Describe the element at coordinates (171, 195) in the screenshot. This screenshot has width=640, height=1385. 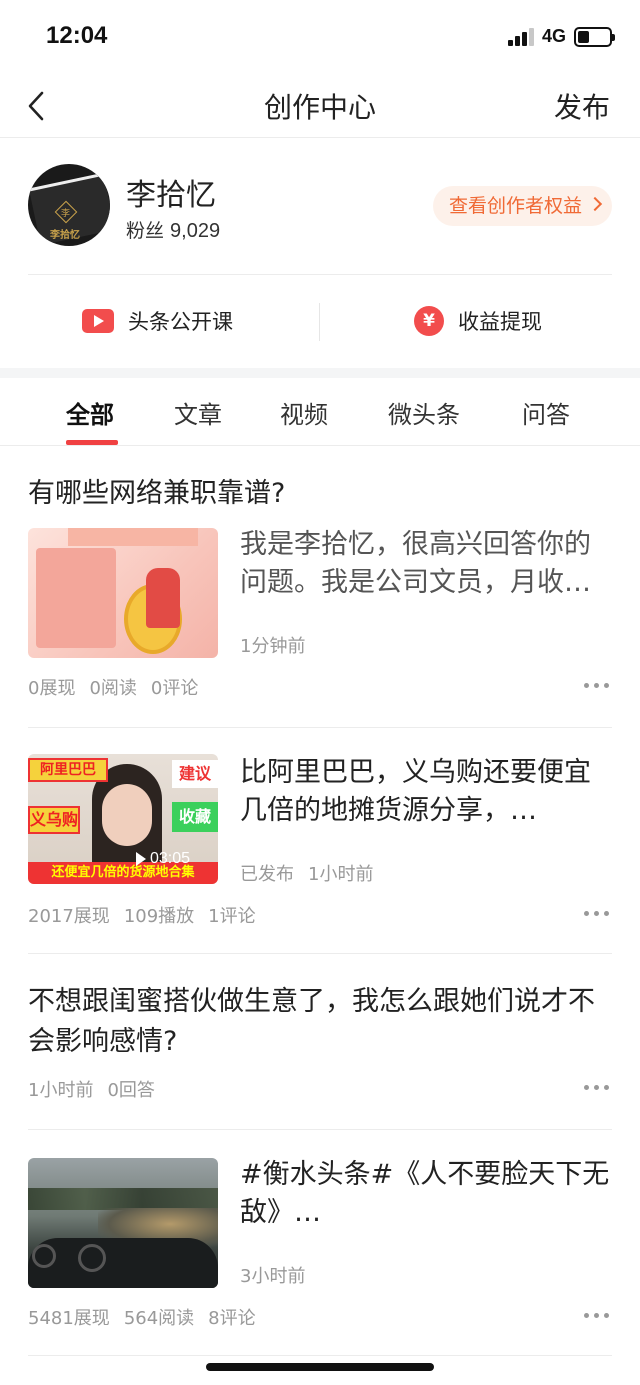
I see `user-name: 李拾忆` at that location.